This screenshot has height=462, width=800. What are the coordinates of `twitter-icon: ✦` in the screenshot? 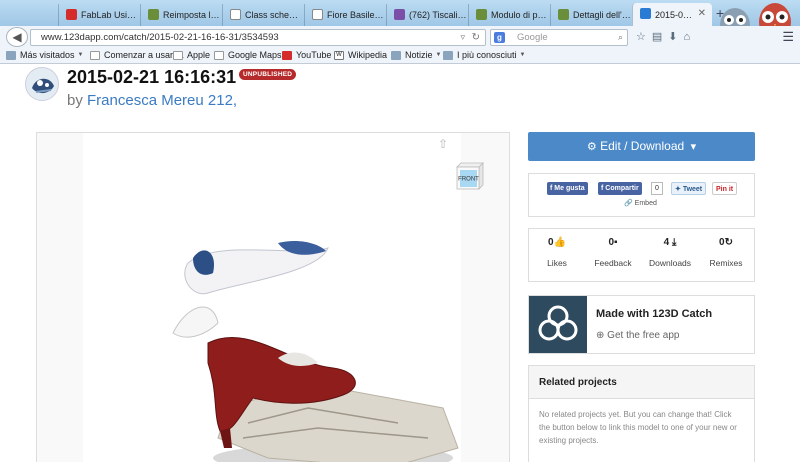 It's located at (679, 189).